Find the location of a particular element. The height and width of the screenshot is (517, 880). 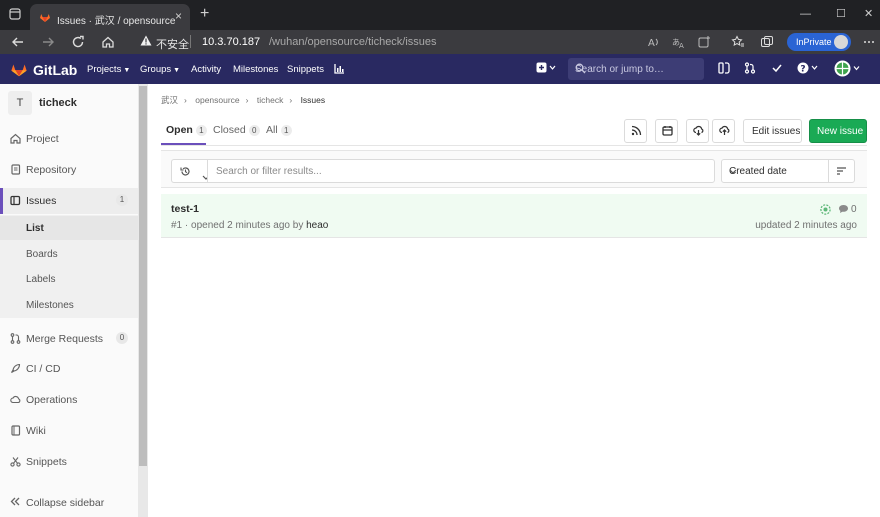

nav-projects: Projects ▼ is located at coordinates (108, 69).